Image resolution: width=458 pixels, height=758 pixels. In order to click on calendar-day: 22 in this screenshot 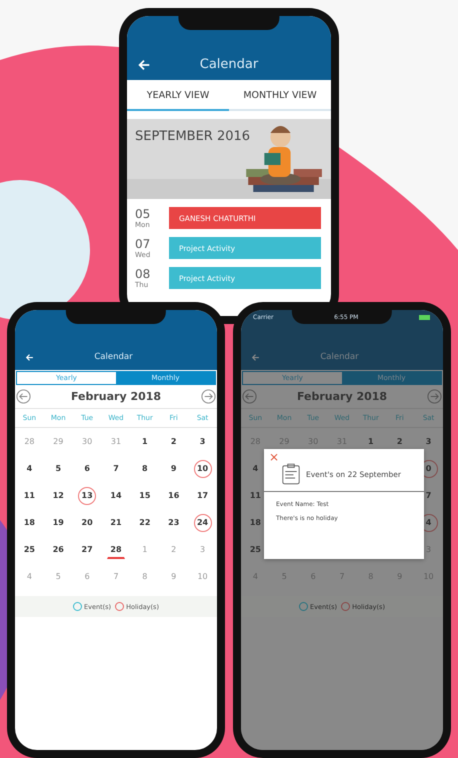, I will do `click(145, 523)`.